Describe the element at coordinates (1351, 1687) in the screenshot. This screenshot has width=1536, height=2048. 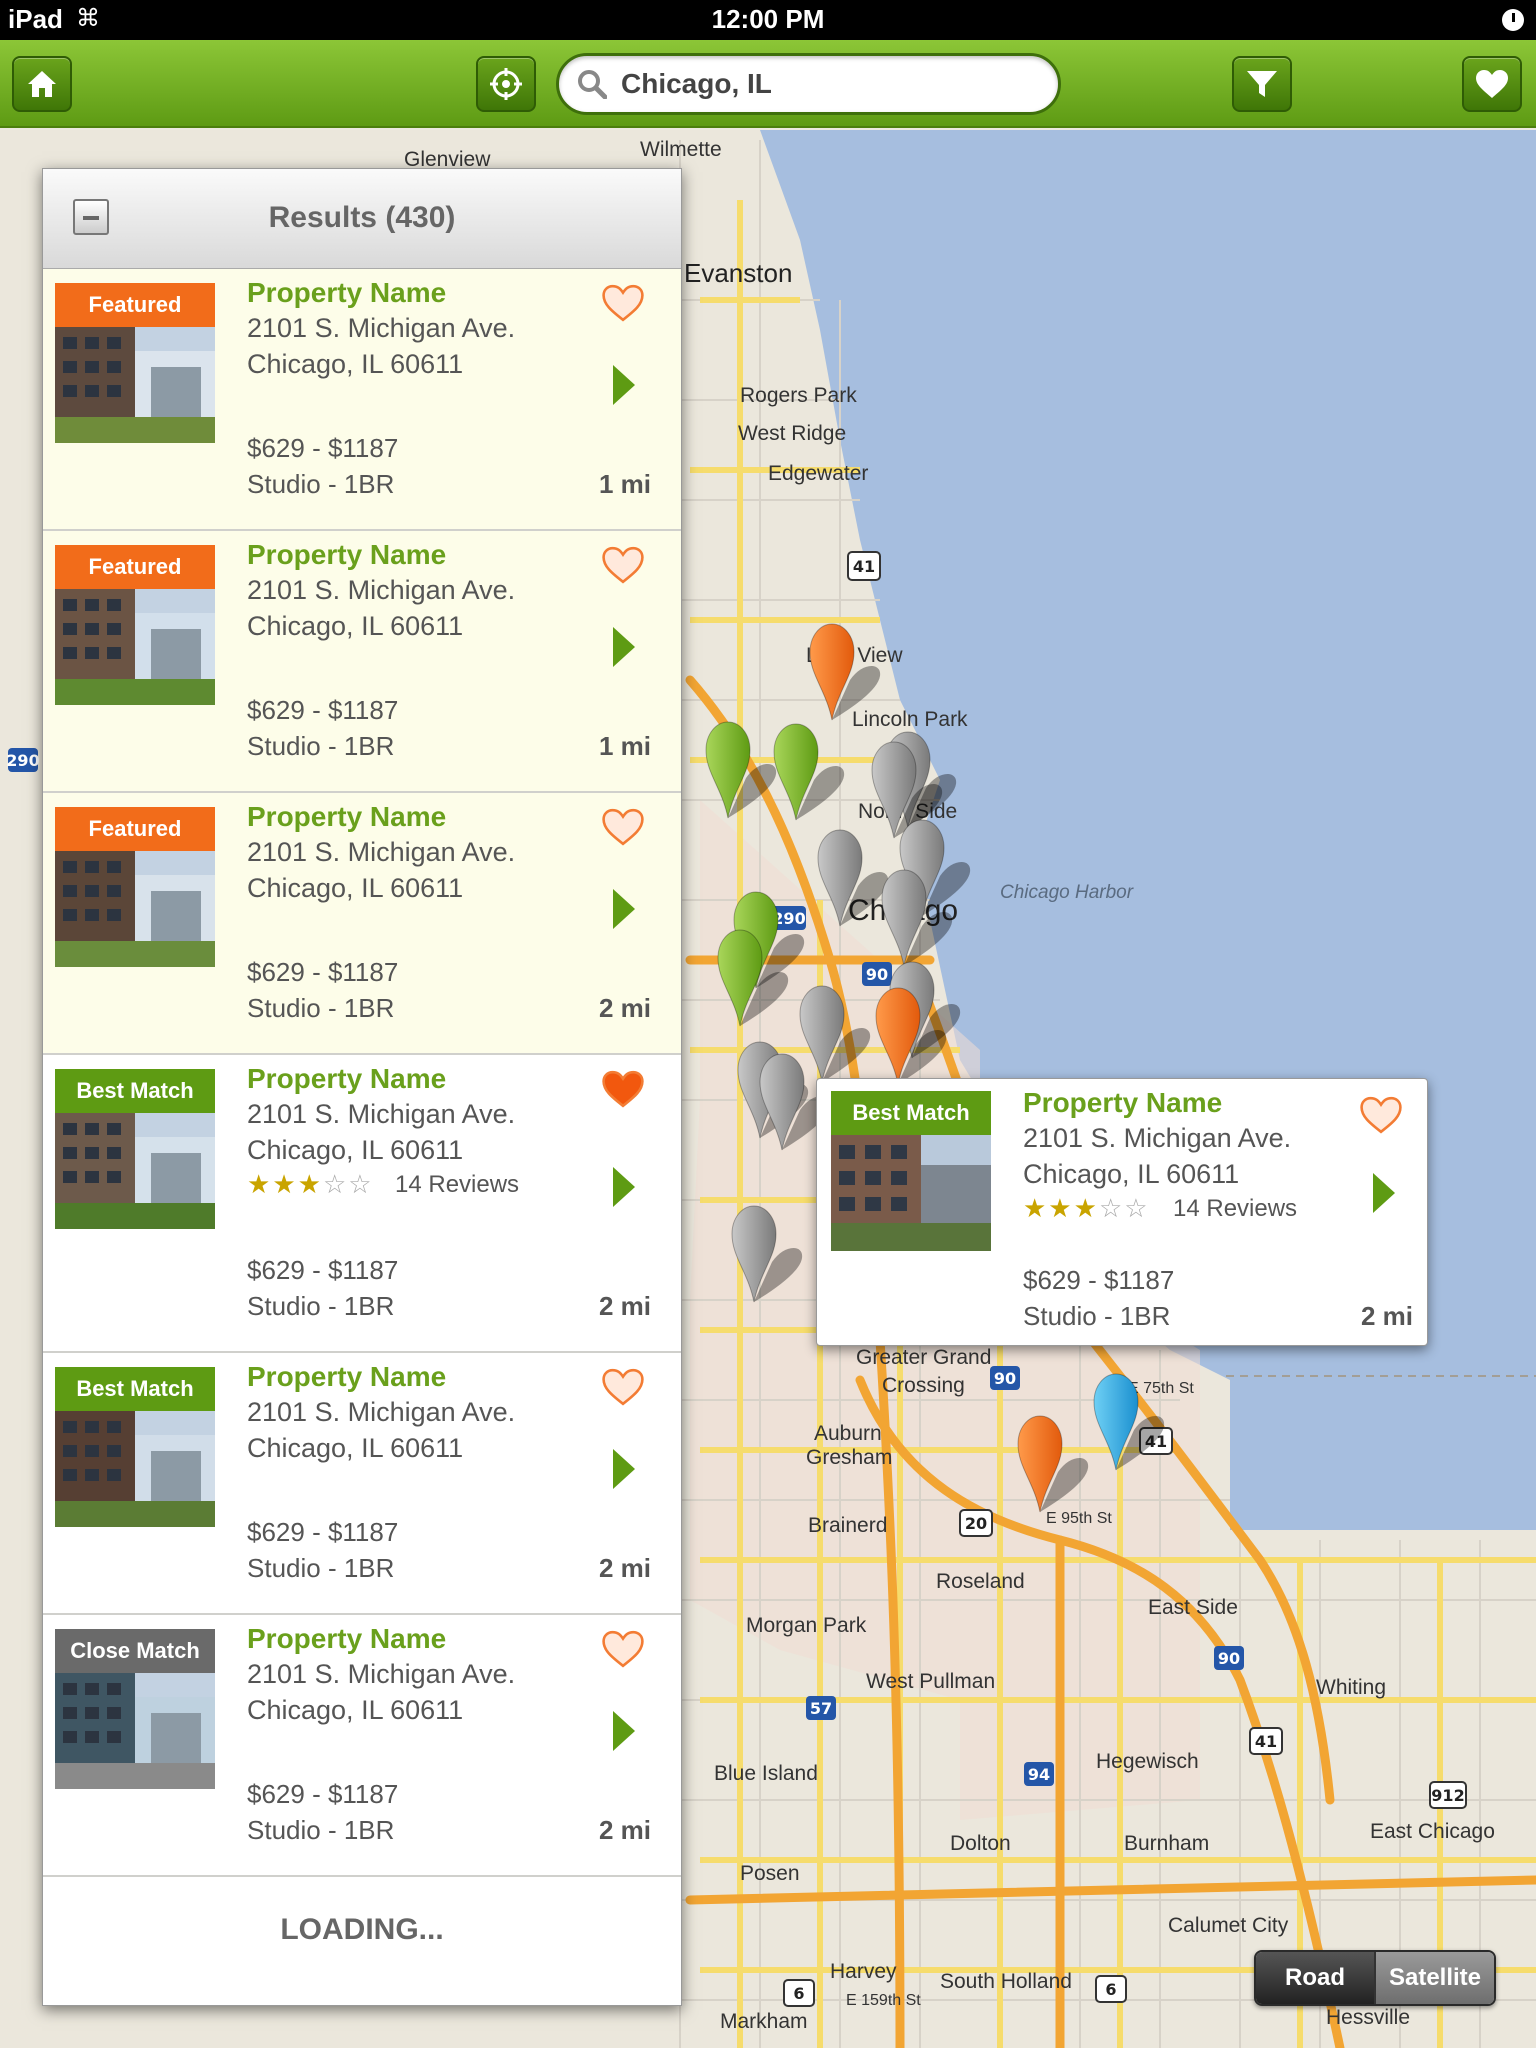
I see `map-label: Whiting` at that location.